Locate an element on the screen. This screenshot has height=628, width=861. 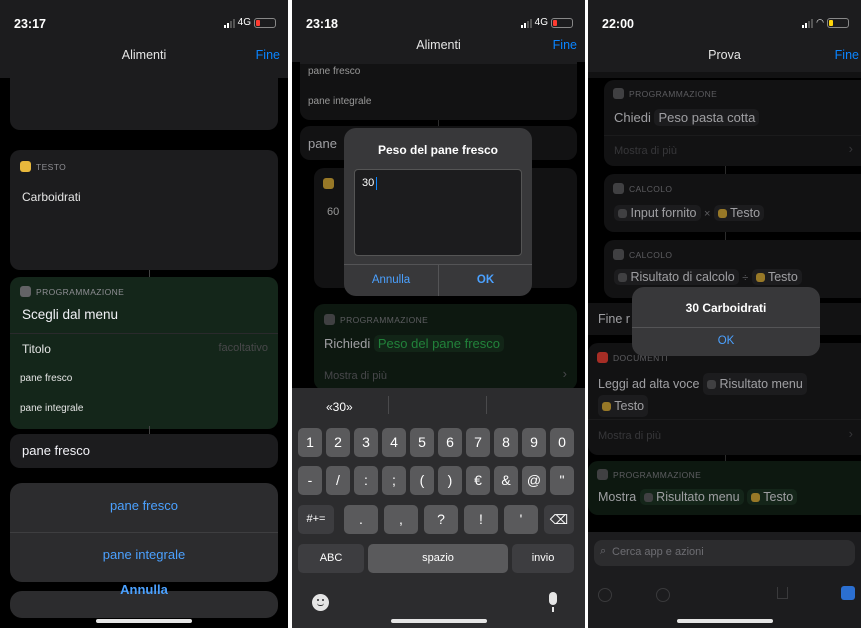
symbols-key: #+= is located at coordinates (316, 519).